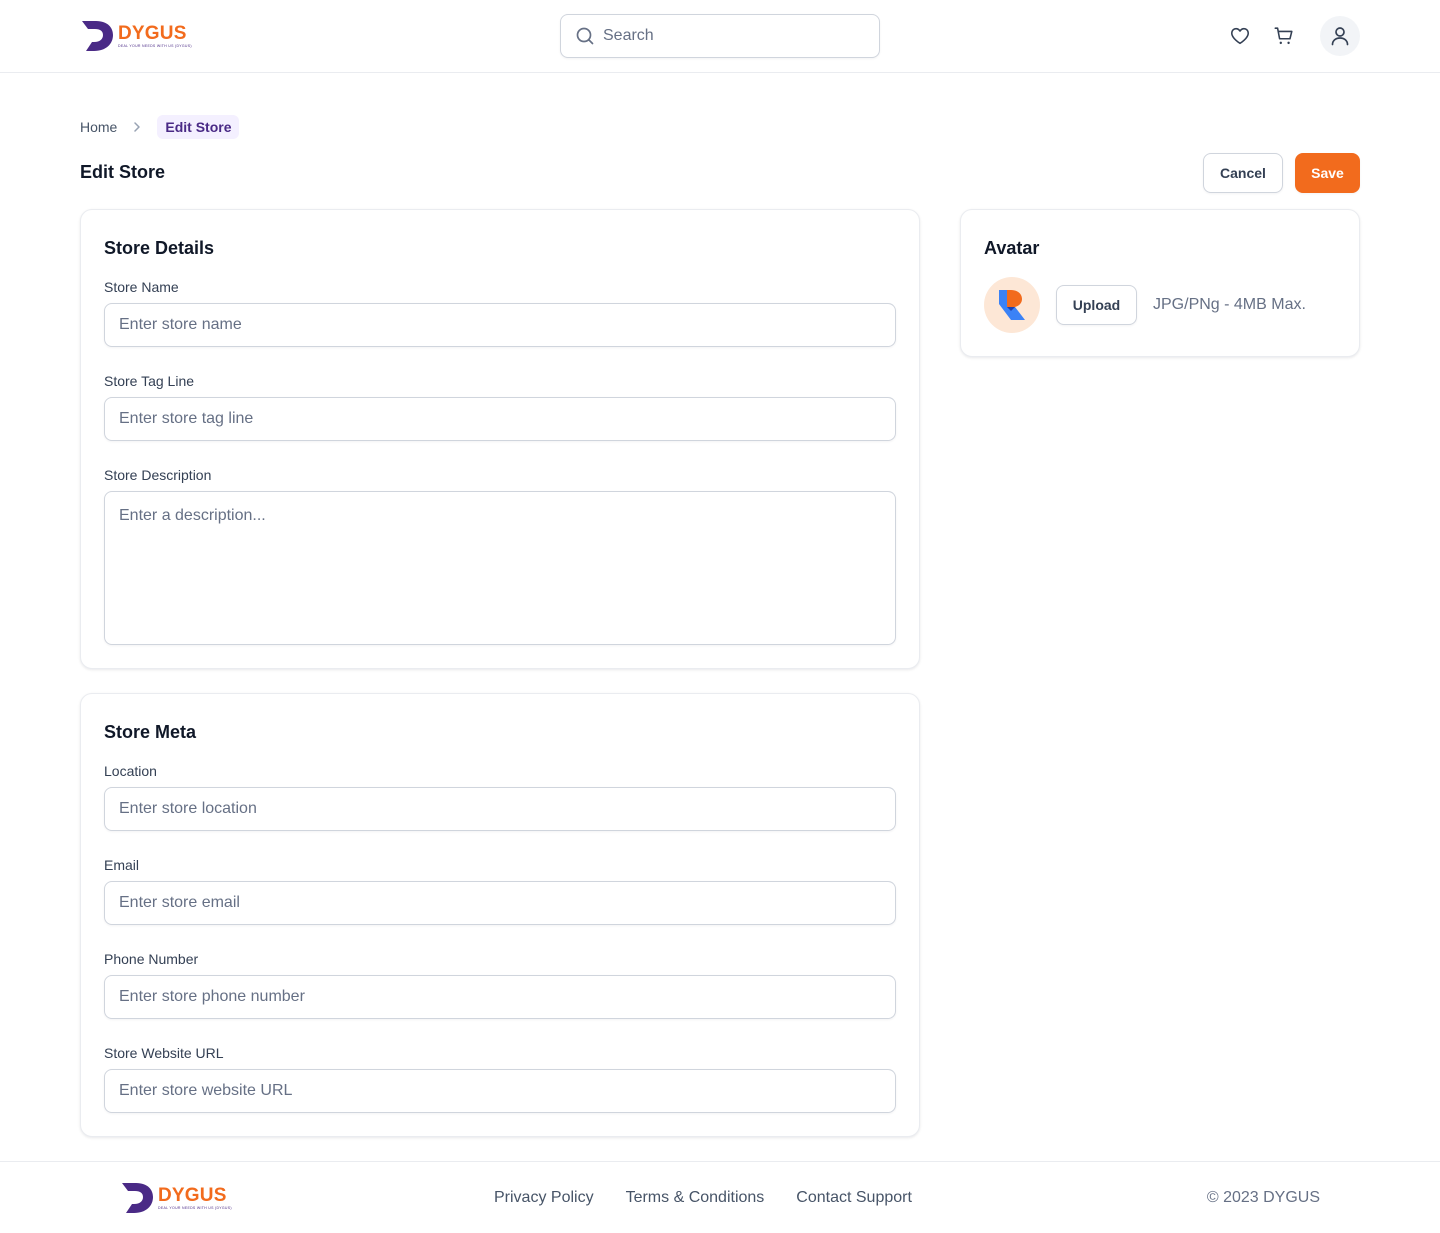 The image size is (1440, 1233). I want to click on cart-icon, so click(1283, 36).